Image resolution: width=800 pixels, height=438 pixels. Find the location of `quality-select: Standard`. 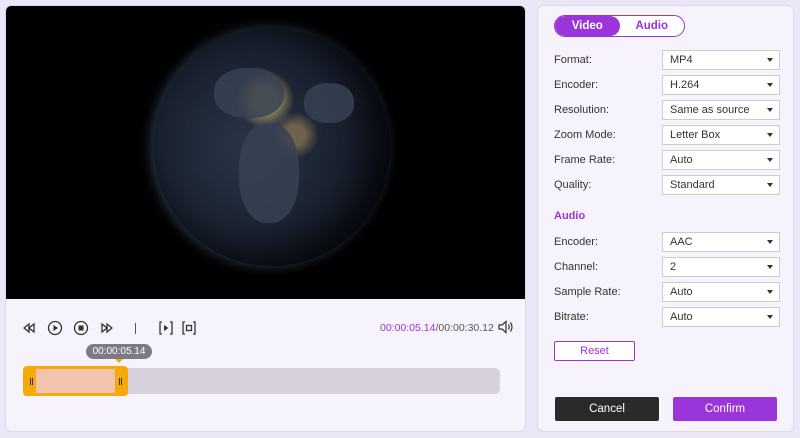

quality-select: Standard is located at coordinates (721, 185).